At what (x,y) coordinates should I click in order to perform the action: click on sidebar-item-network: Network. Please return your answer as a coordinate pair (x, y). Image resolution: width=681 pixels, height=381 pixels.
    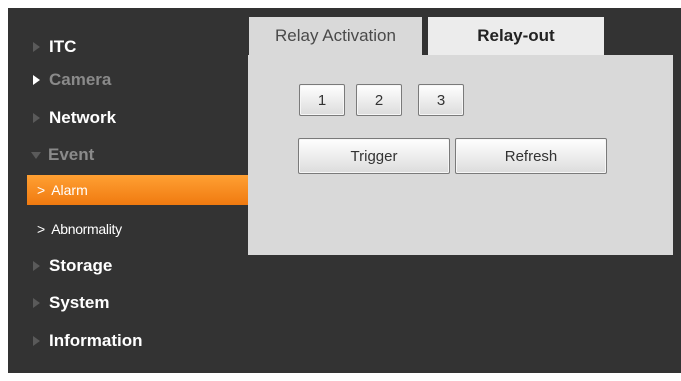
    Looking at the image, I should click on (130, 118).